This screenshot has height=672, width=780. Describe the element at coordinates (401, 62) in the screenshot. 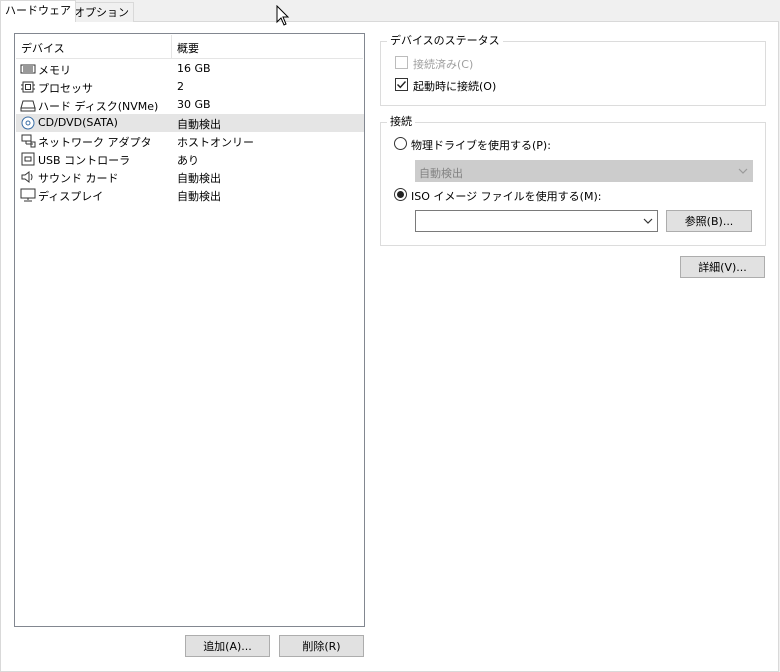

I see `connected-checkbox` at that location.